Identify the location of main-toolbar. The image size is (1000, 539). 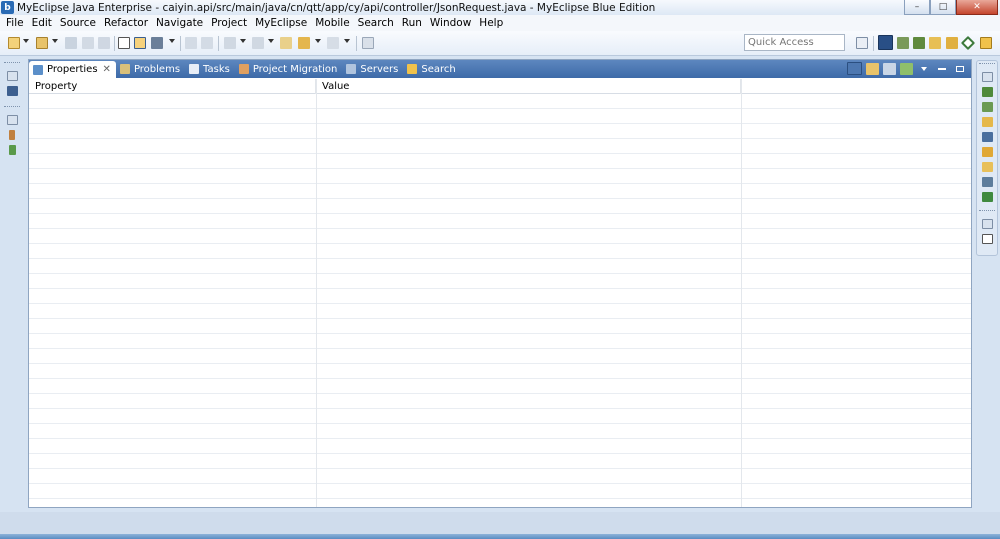
(500, 43).